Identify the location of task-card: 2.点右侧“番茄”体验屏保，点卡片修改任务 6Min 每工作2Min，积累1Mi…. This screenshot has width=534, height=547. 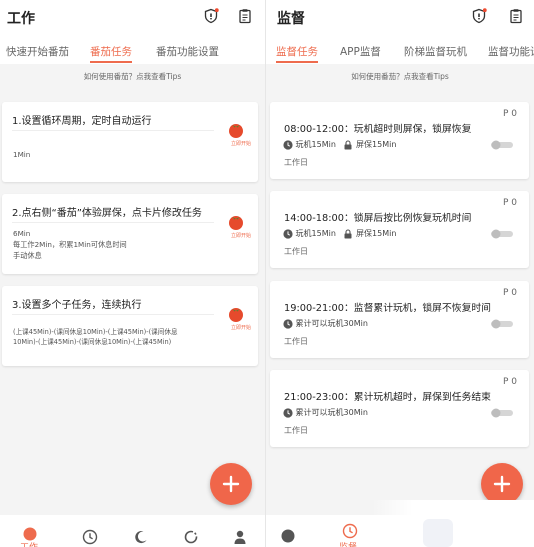
(130, 234).